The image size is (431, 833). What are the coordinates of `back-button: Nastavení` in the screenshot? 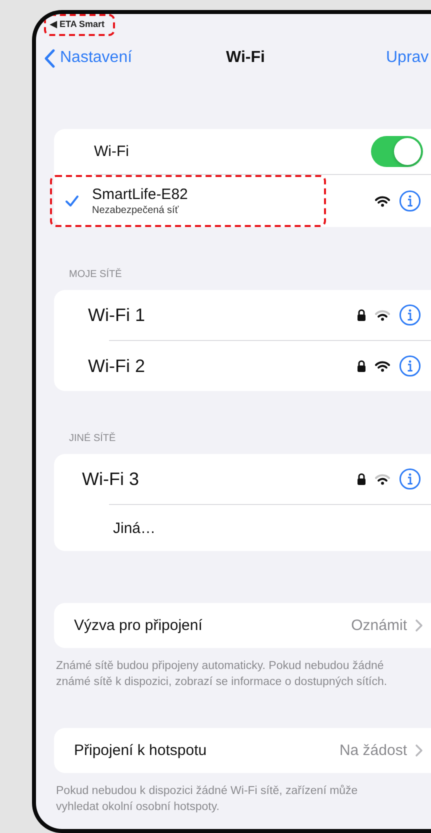 It's located at (88, 58).